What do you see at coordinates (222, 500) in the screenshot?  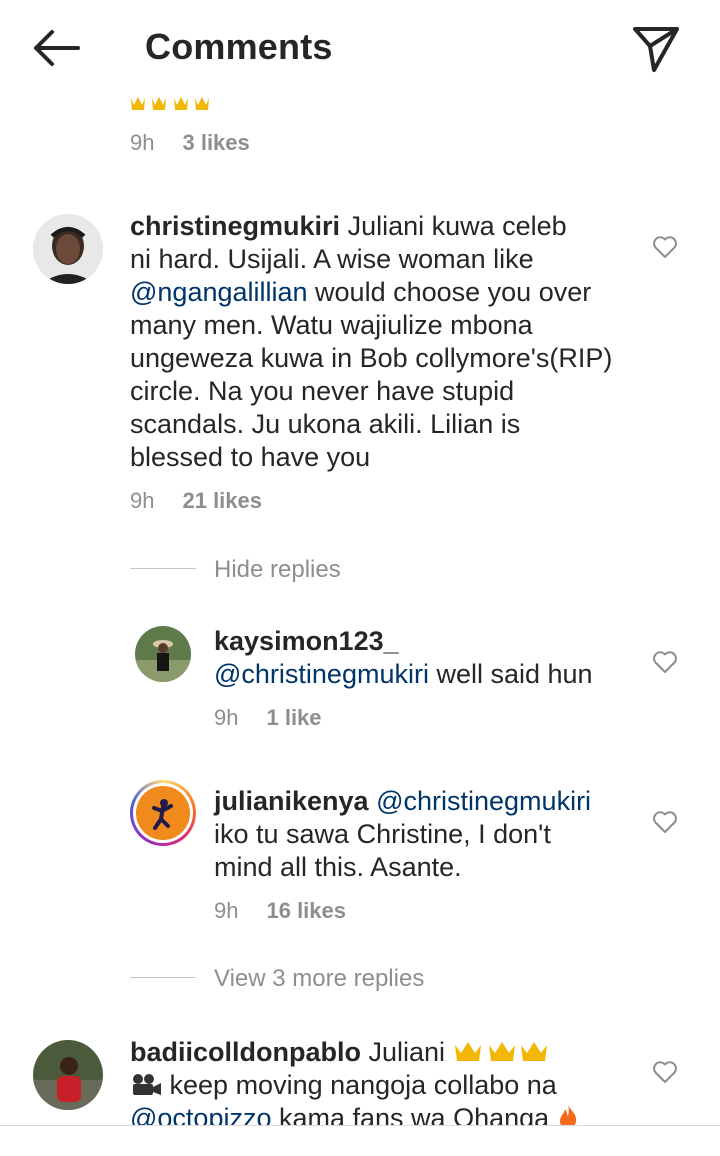 I see `likes-count: 21 likes` at bounding box center [222, 500].